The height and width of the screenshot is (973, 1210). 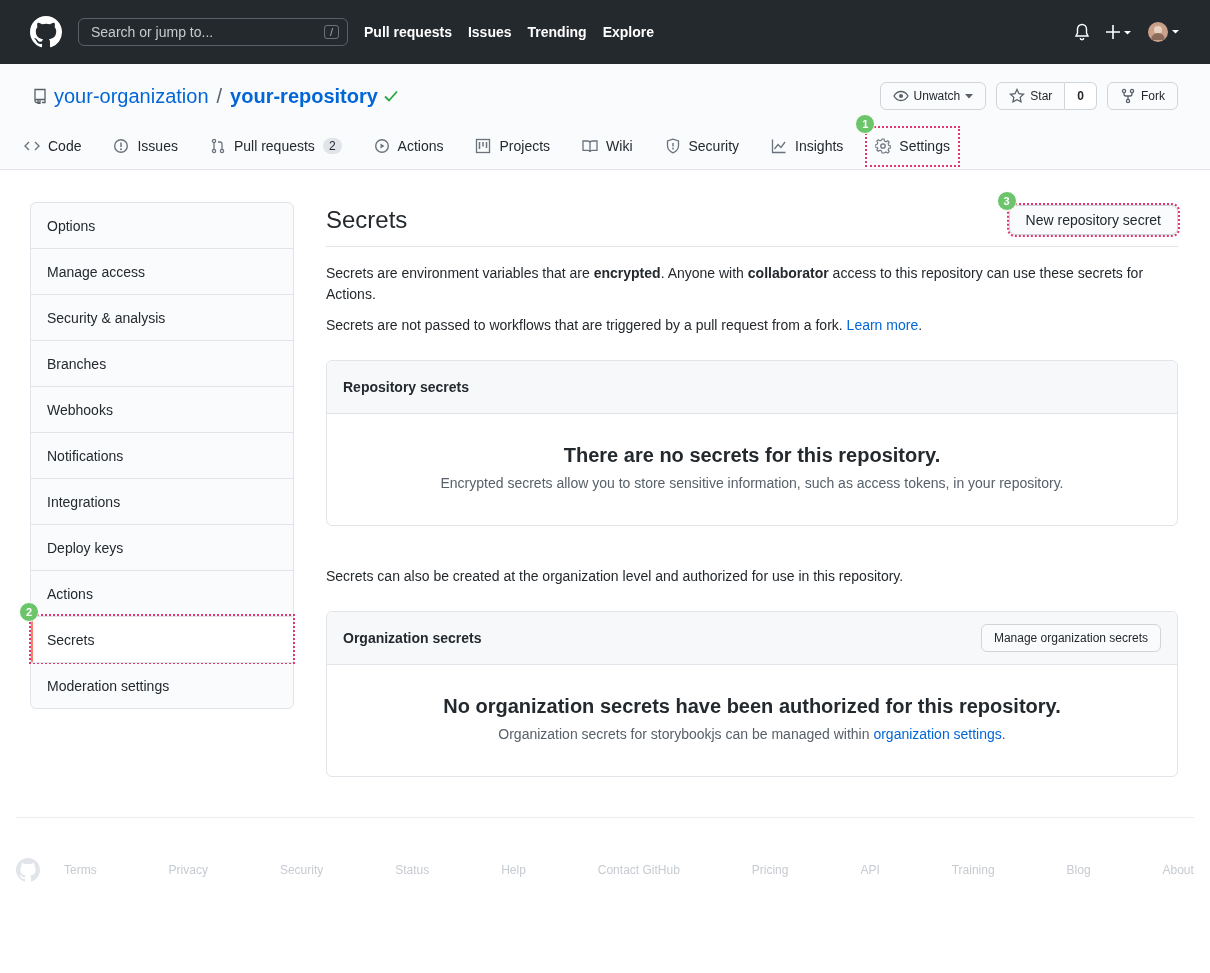 What do you see at coordinates (162, 455) in the screenshot?
I see `sidebar-item: Notifications` at bounding box center [162, 455].